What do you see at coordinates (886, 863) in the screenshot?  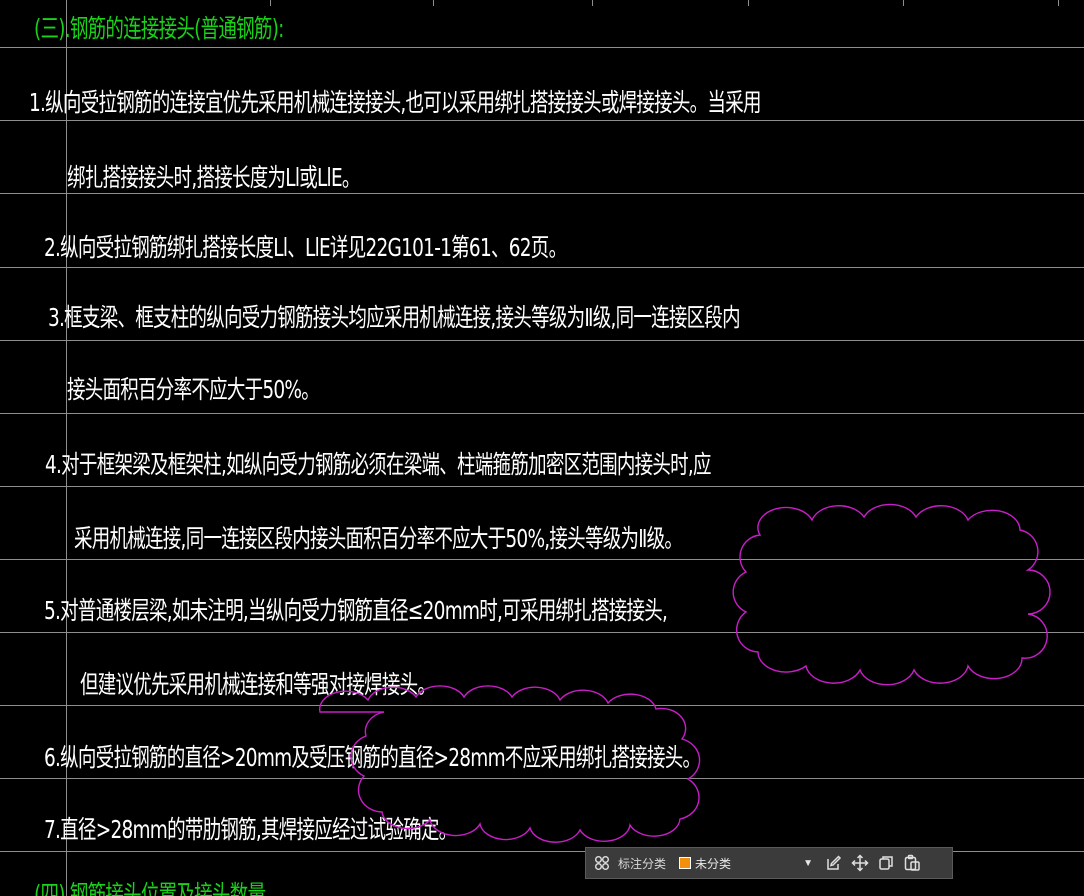 I see `copy-icon` at bounding box center [886, 863].